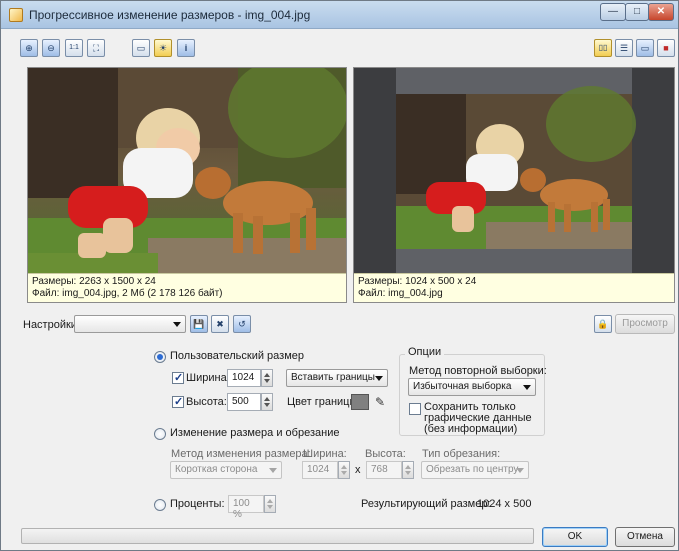 The image size is (679, 551). Describe the element at coordinates (645, 48) in the screenshot. I see `layout-single-icon: ▭` at that location.